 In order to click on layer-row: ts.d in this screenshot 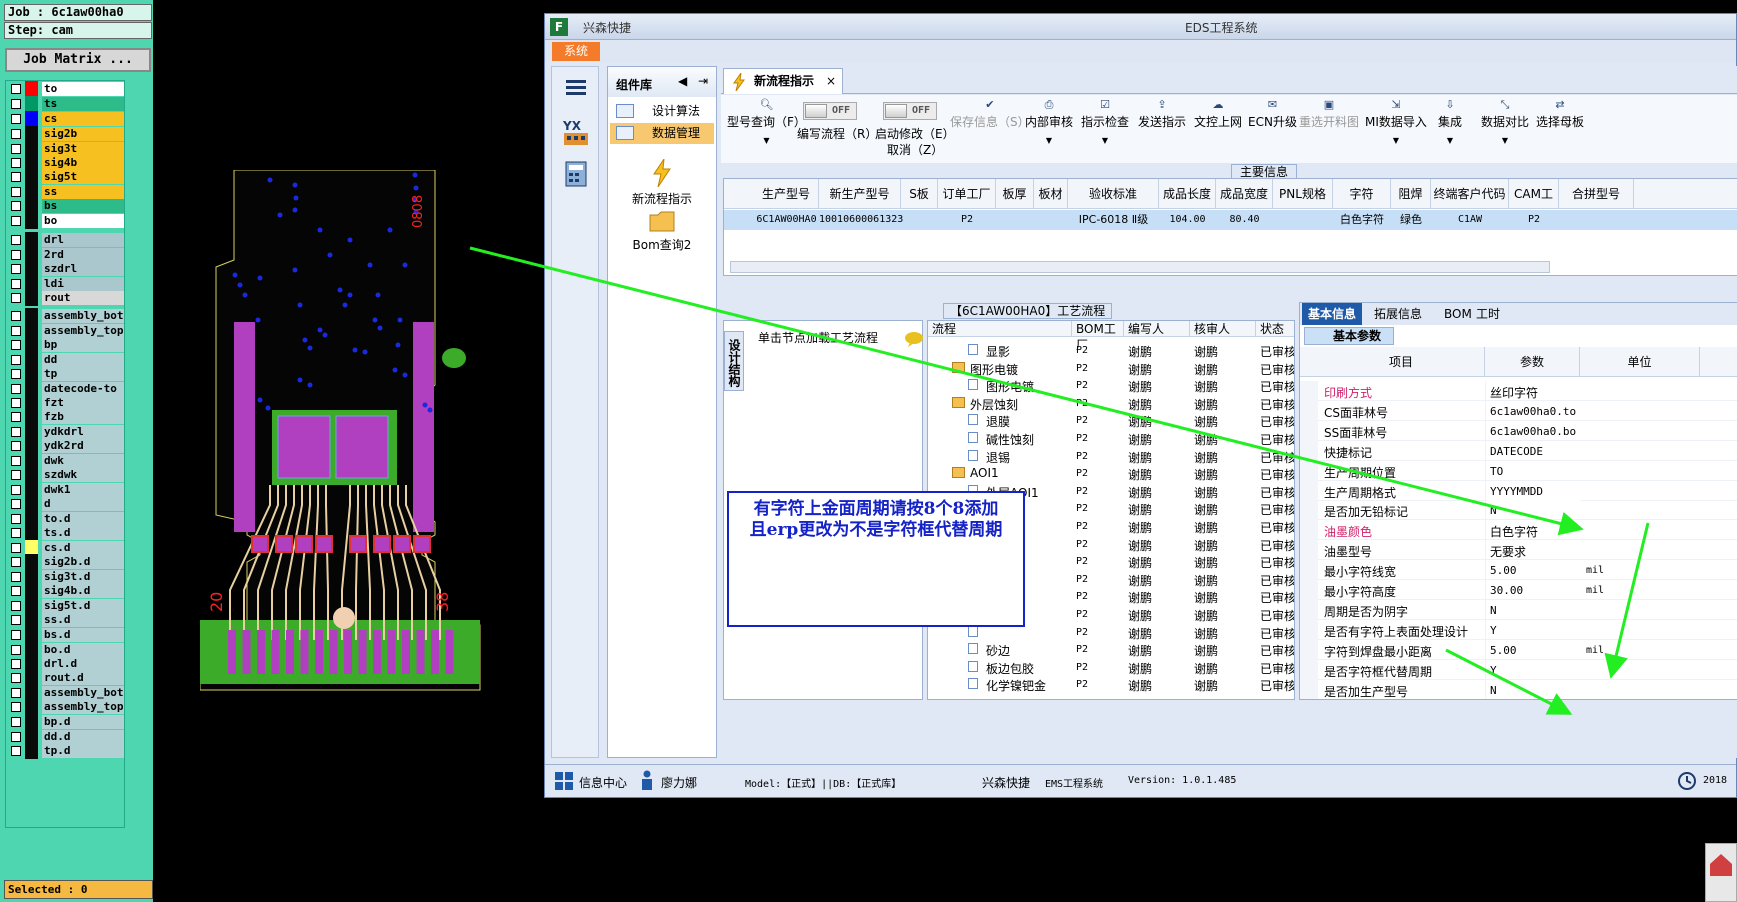, I will do `click(66, 533)`.